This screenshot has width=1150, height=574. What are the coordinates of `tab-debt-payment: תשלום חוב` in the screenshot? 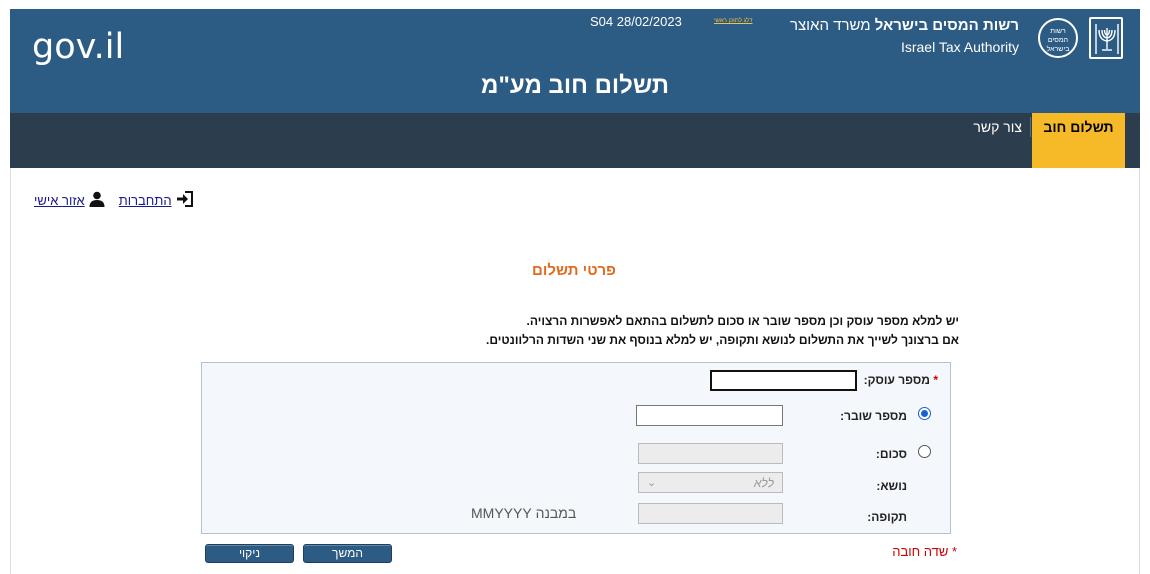 It's located at (1078, 140).